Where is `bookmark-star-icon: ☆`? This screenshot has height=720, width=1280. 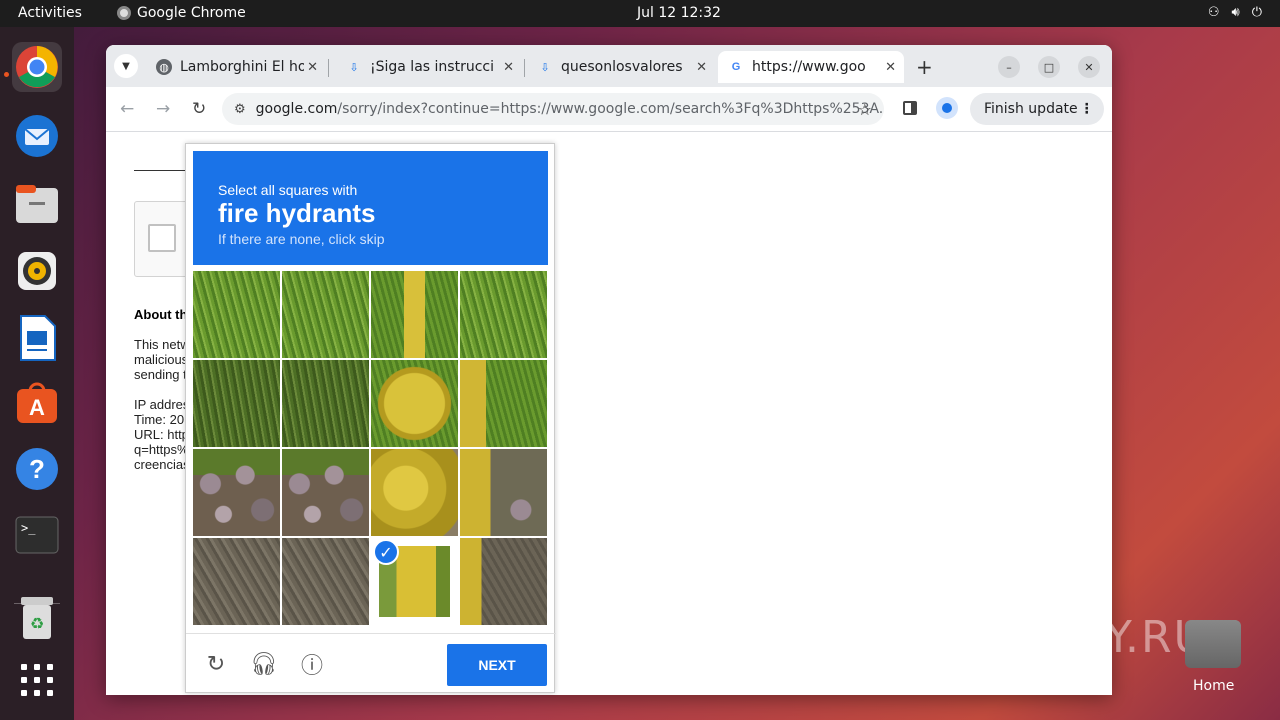
bookmark-star-icon: ☆ is located at coordinates (865, 109).